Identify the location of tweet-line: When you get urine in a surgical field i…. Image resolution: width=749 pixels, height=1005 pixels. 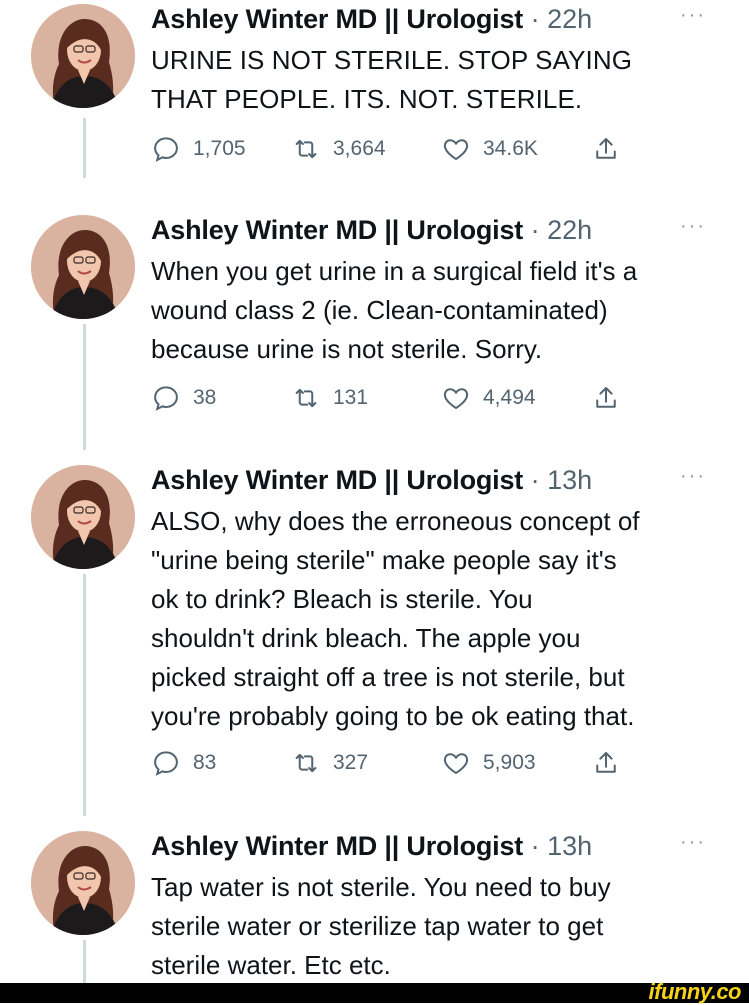
(394, 271).